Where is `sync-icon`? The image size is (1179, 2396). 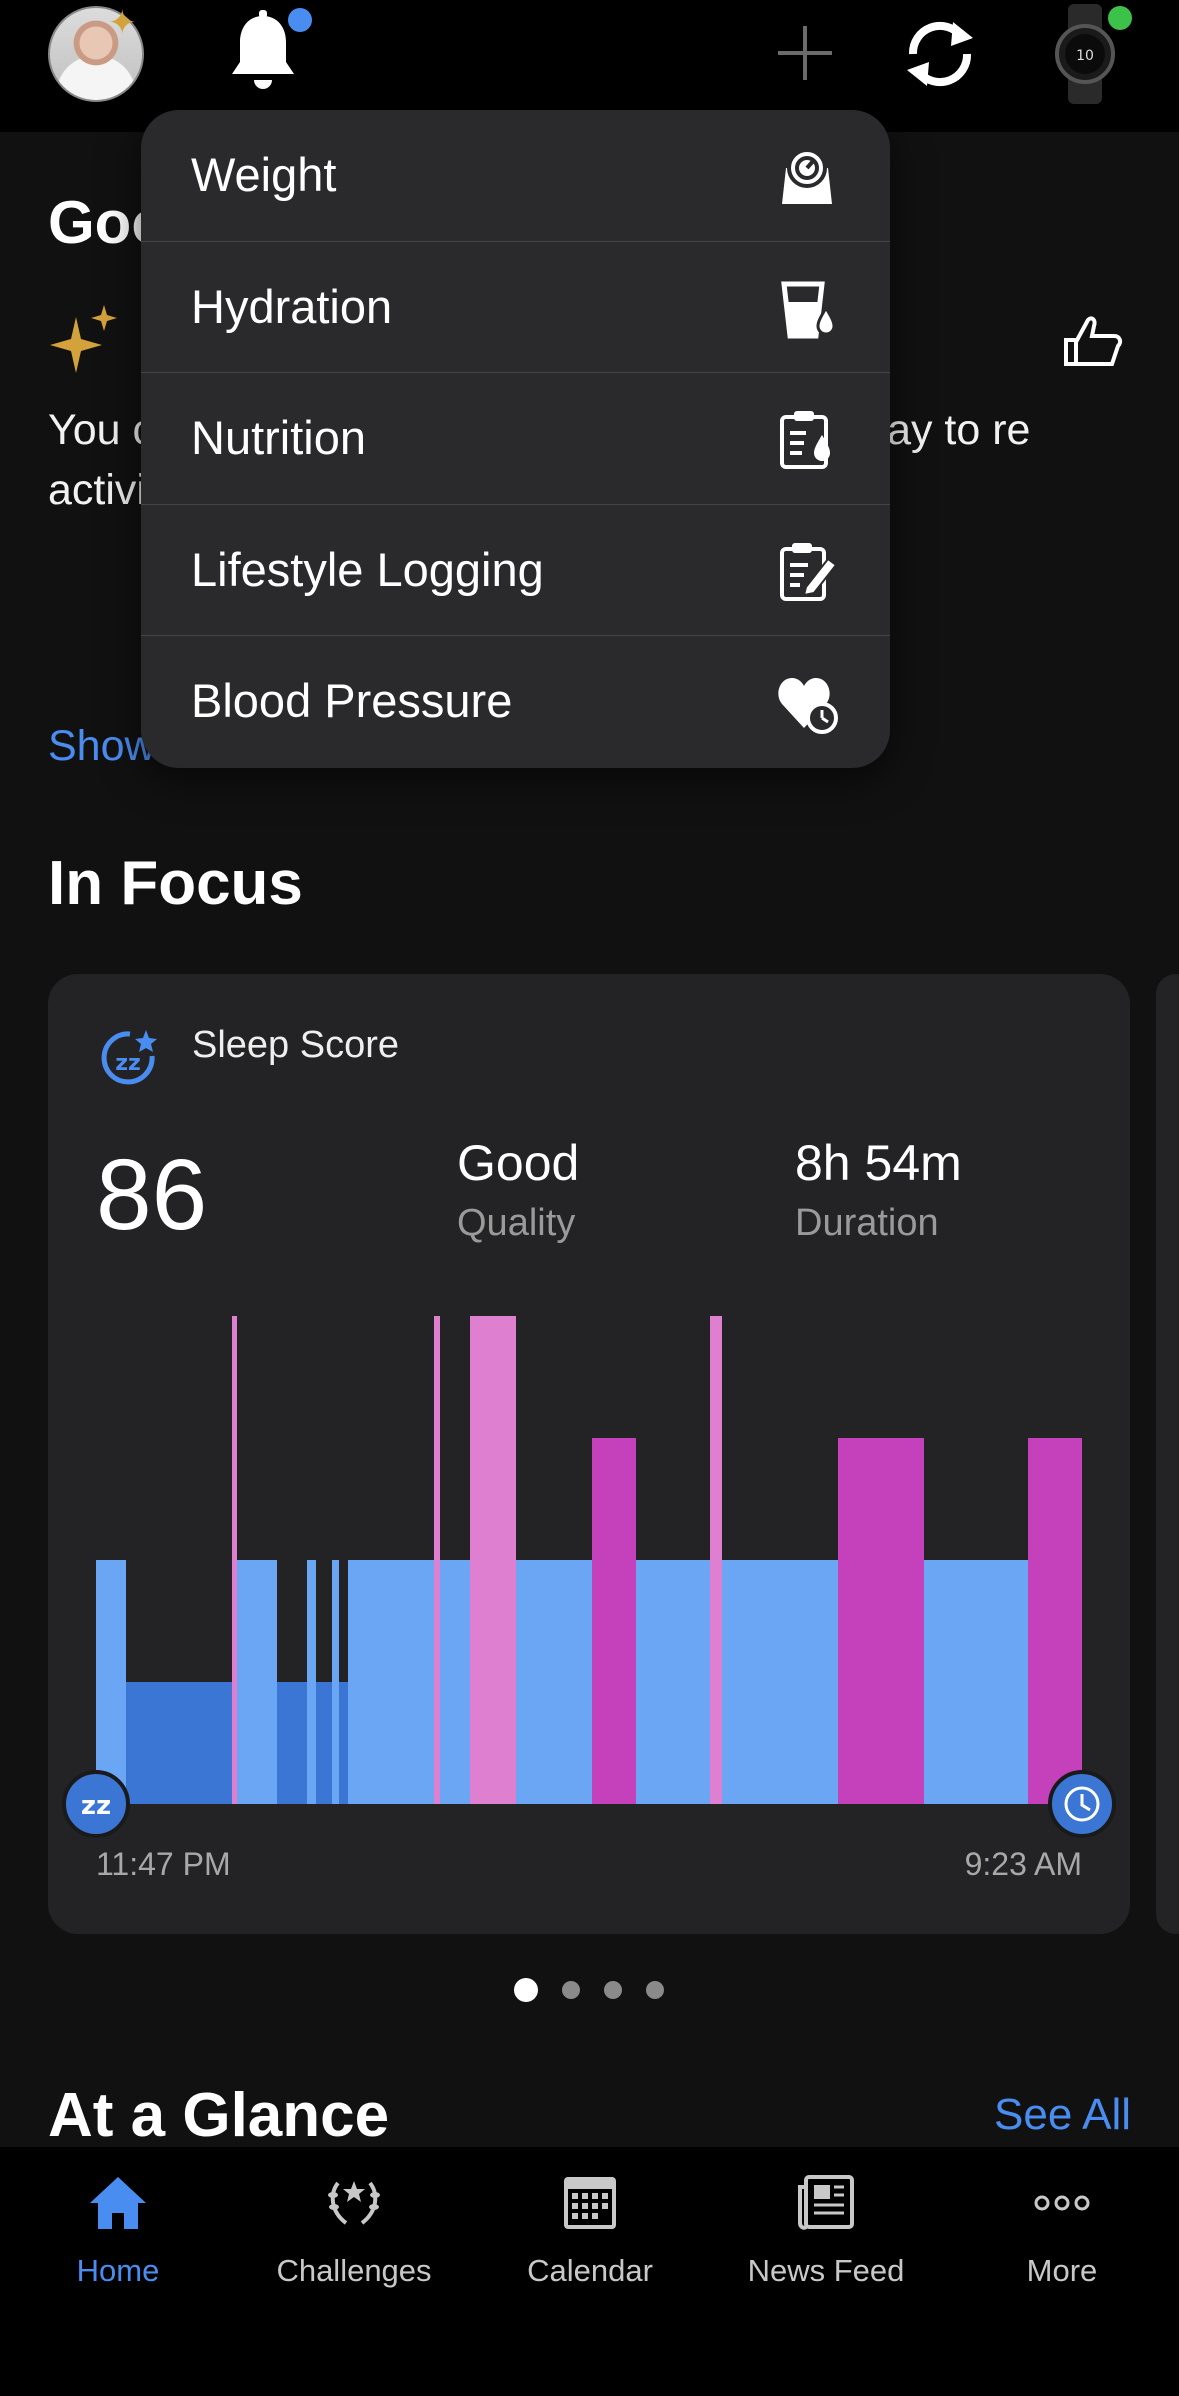
sync-icon is located at coordinates (940, 54).